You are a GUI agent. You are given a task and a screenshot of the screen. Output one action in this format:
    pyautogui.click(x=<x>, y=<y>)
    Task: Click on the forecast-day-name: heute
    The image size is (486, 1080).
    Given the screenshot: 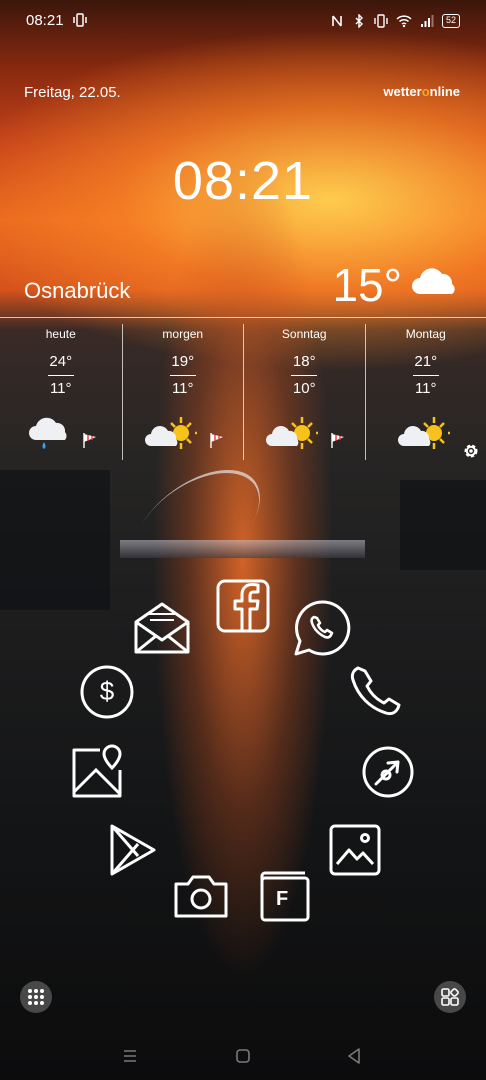 What is the action you would take?
    pyautogui.click(x=60, y=334)
    